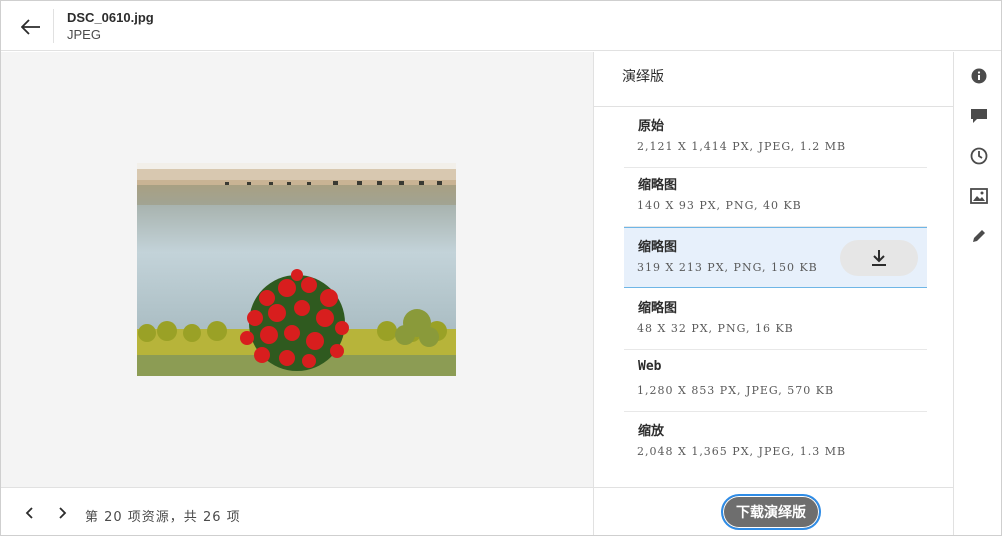 The width and height of the screenshot is (1002, 536). What do you see at coordinates (651, 126) in the screenshot?
I see `rendition-name: 原始` at bounding box center [651, 126].